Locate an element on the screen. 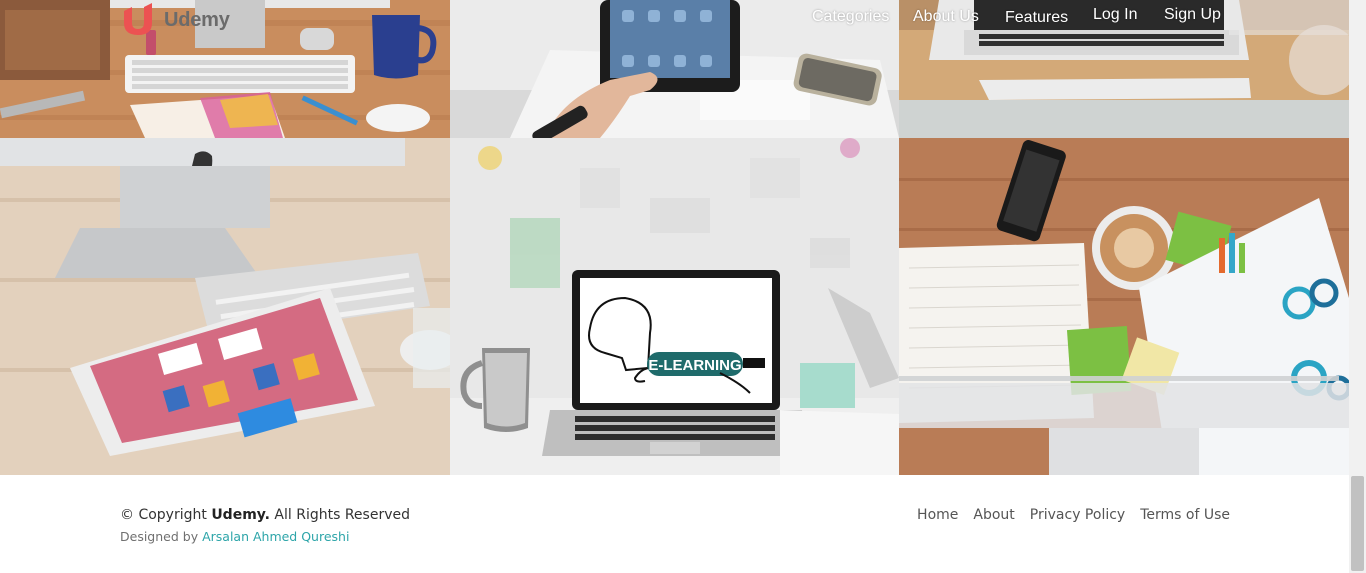 This screenshot has height=573, width=1366. nav-link-about-us: About Us is located at coordinates (953, 17).